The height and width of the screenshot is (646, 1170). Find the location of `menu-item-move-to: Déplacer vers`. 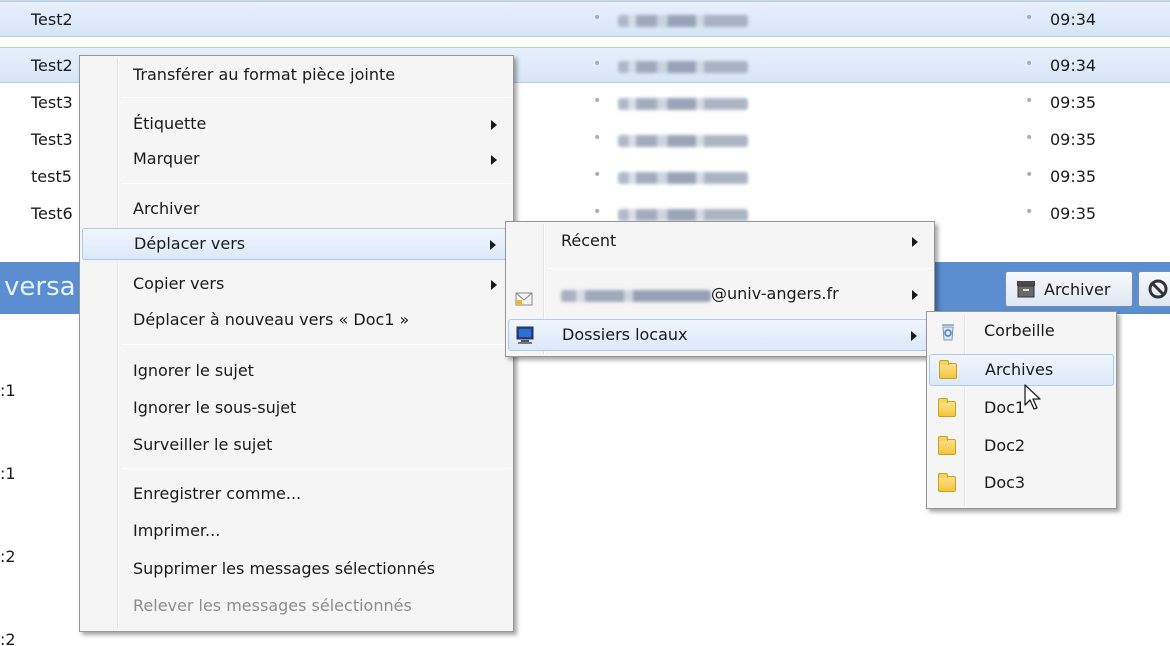

menu-item-move-to: Déplacer vers is located at coordinates (296, 244).